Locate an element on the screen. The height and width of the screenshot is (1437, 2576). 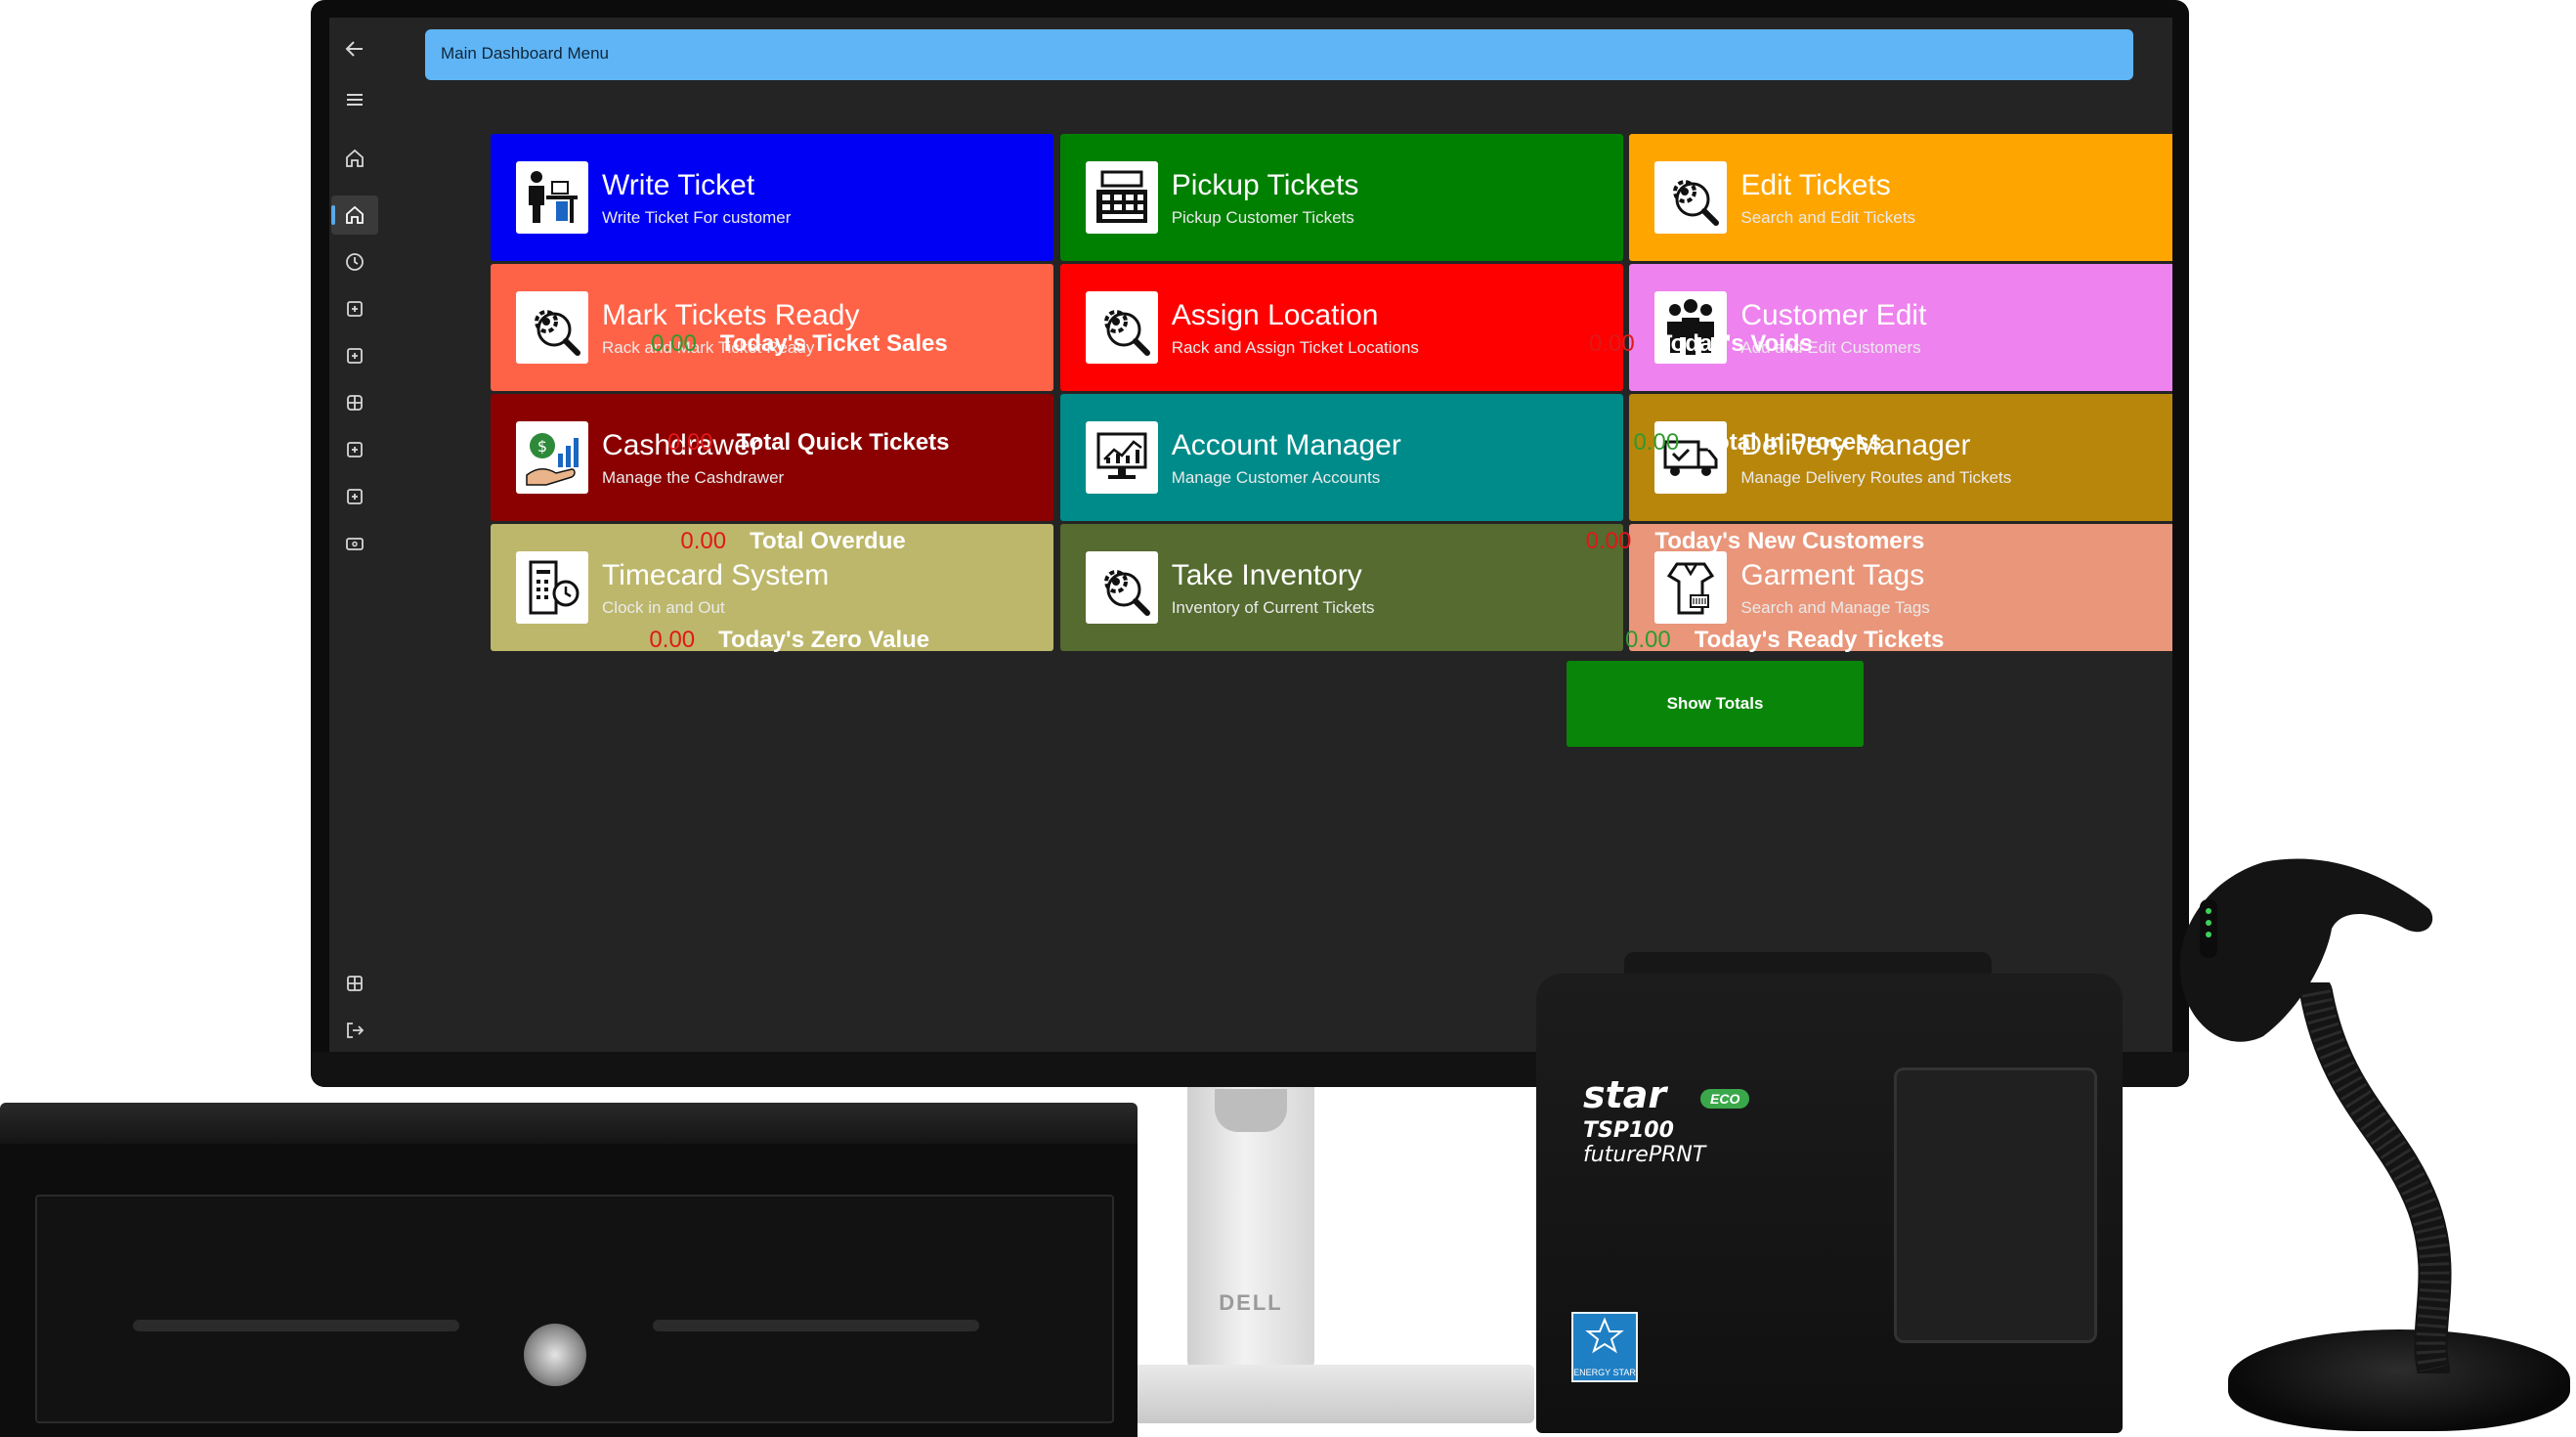
printer-brand: star is located at coordinates (1625, 1094).